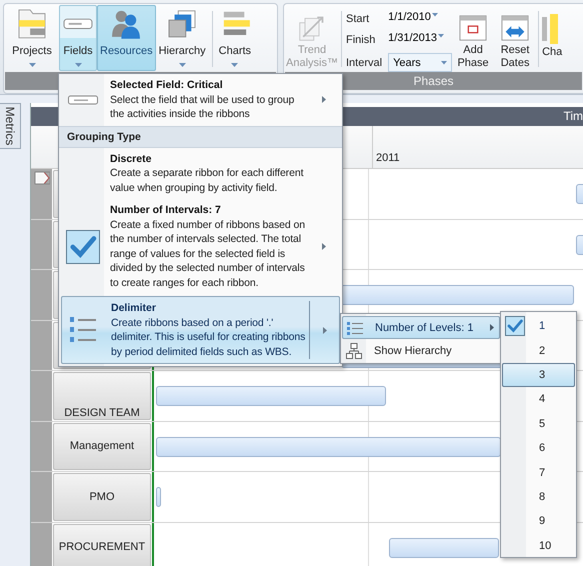 The height and width of the screenshot is (566, 583). Describe the element at coordinates (102, 412) in the screenshot. I see `row-label: DESIGN TEAM` at that location.